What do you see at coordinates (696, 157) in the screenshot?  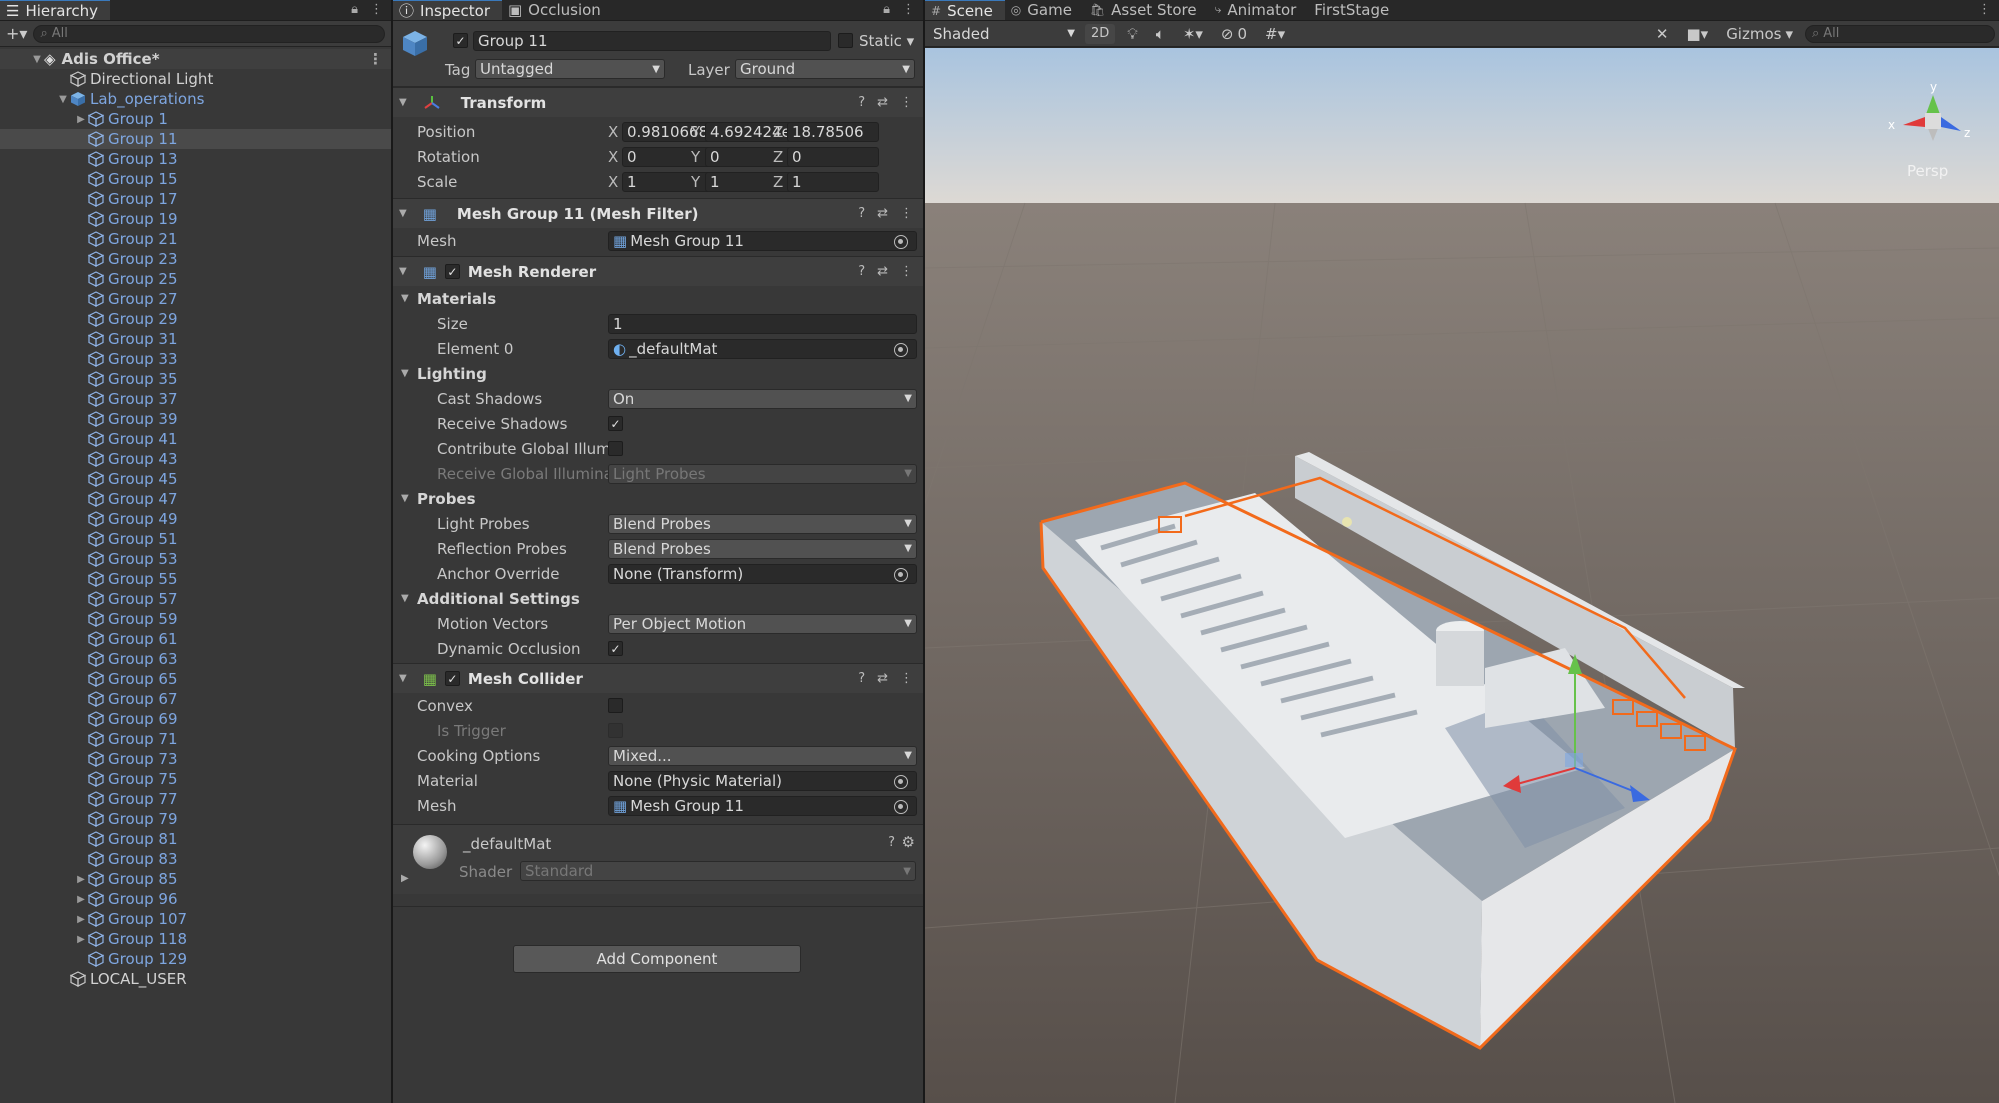 I see `axis-y-label: Y` at bounding box center [696, 157].